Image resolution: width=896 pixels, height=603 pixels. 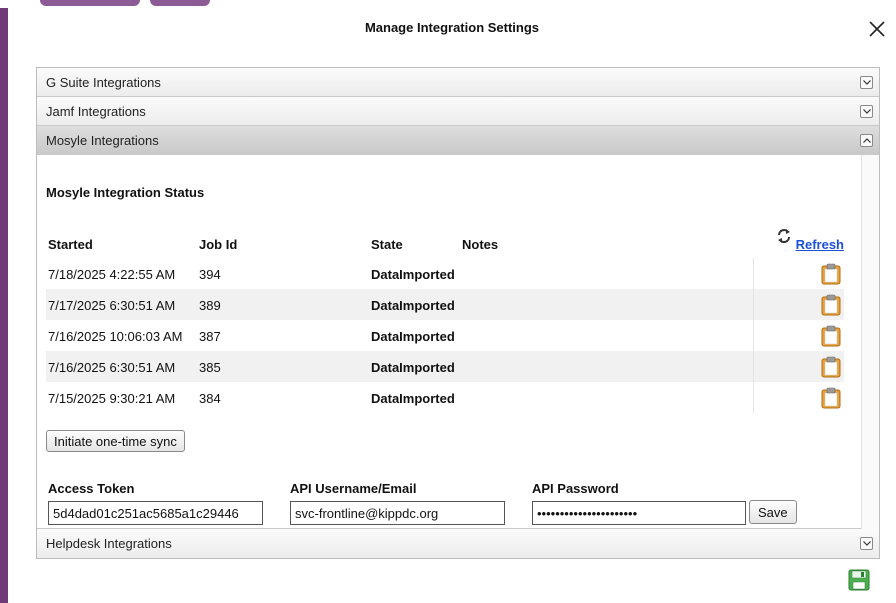 What do you see at coordinates (112, 305) in the screenshot?
I see `cell-started: 7/17/2025 6:30:51 AM` at bounding box center [112, 305].